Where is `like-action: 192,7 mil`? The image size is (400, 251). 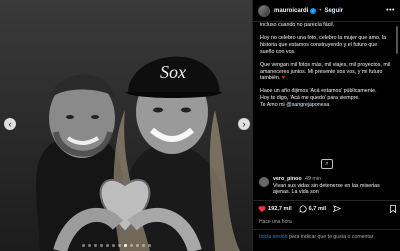 like-action: 192,7 mil is located at coordinates (275, 209).